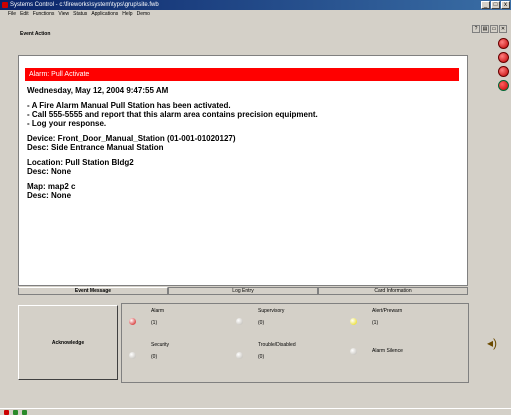  I want to click on menu-applications: Applications, so click(104, 14).